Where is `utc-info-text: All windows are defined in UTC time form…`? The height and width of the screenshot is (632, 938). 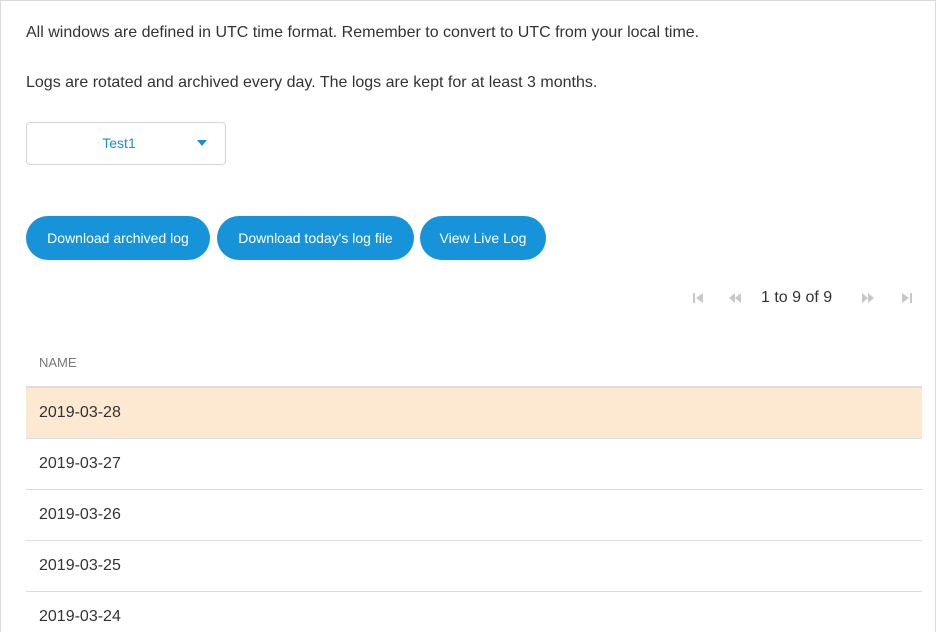
utc-info-text: All windows are defined in UTC time form… is located at coordinates (363, 32).